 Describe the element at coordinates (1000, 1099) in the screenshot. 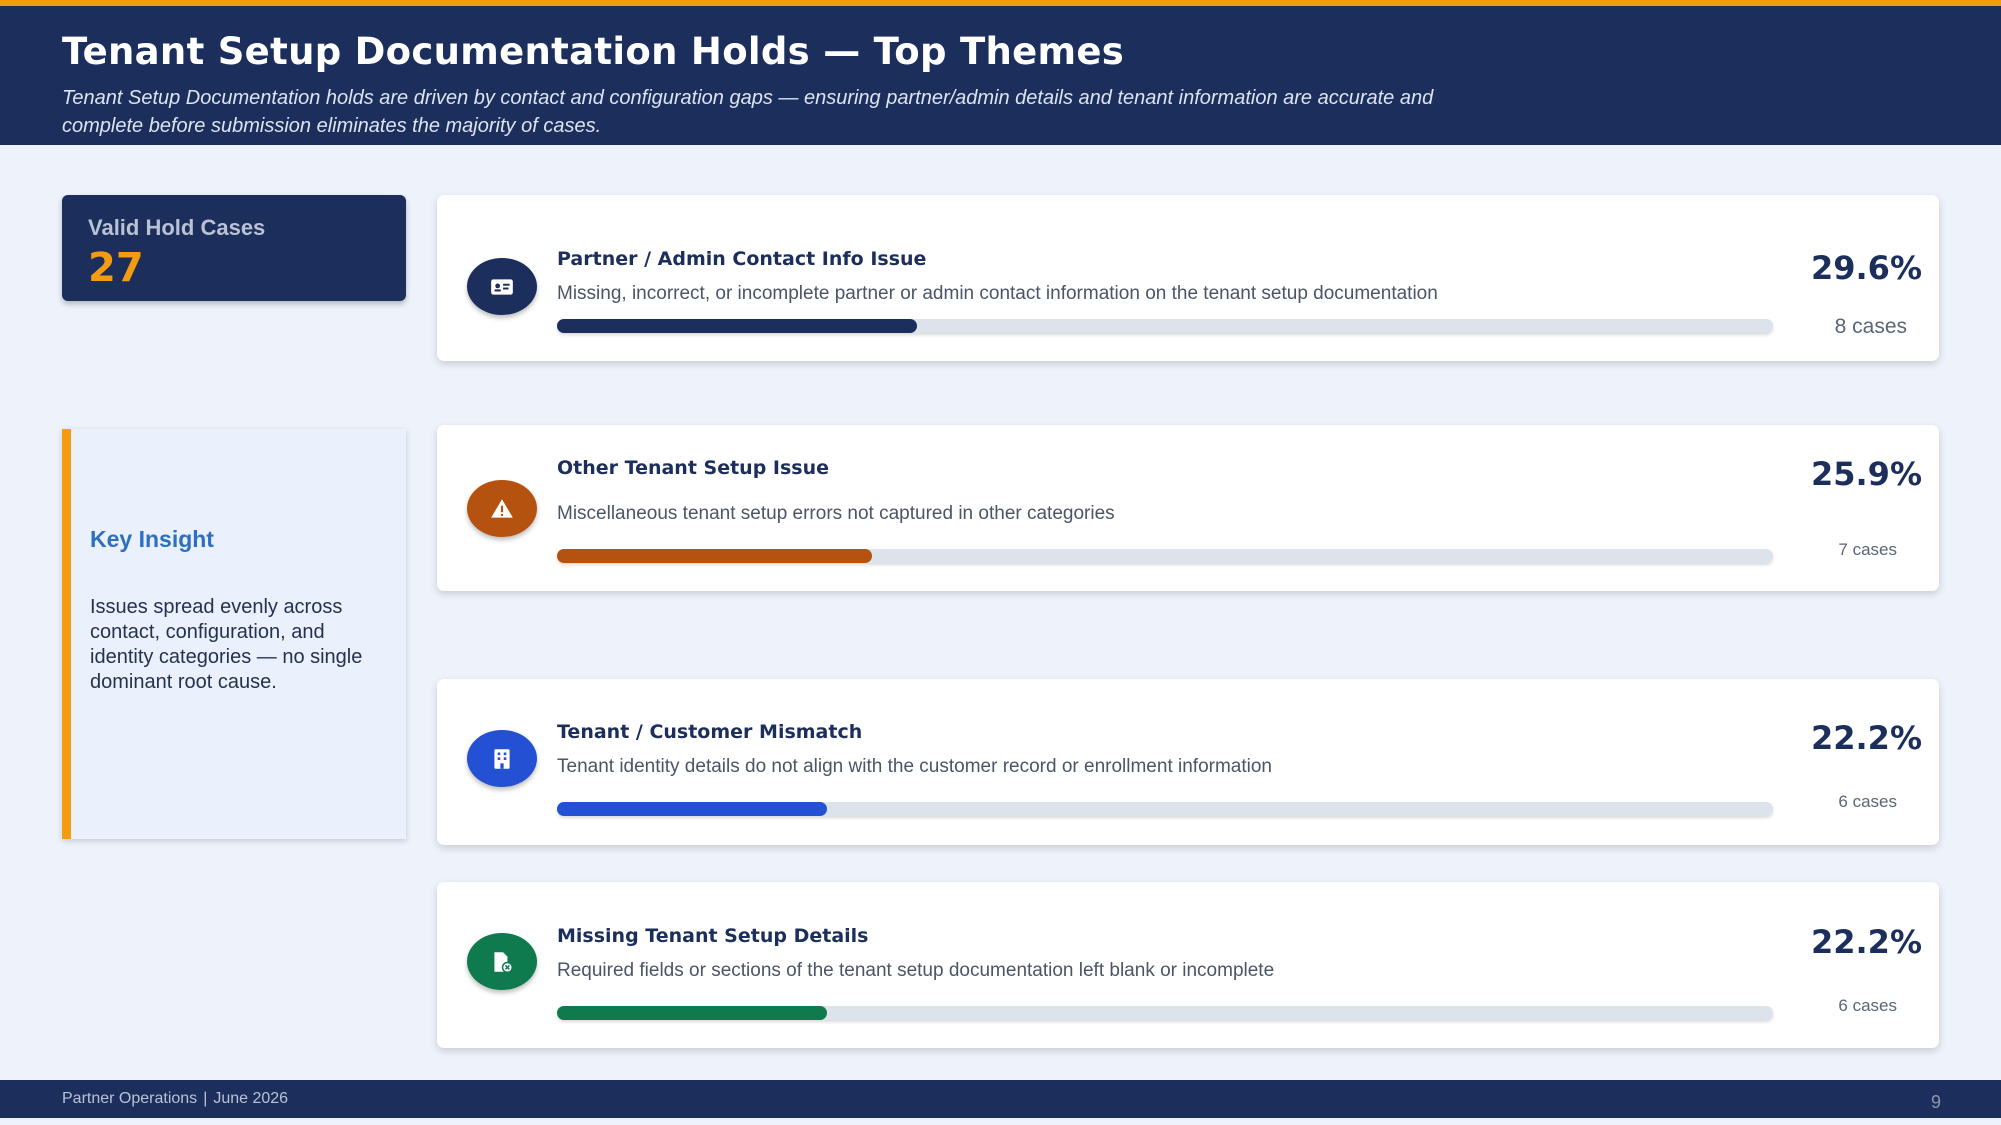

I see `footer-bar: Partner Operations | June 2026 9` at that location.